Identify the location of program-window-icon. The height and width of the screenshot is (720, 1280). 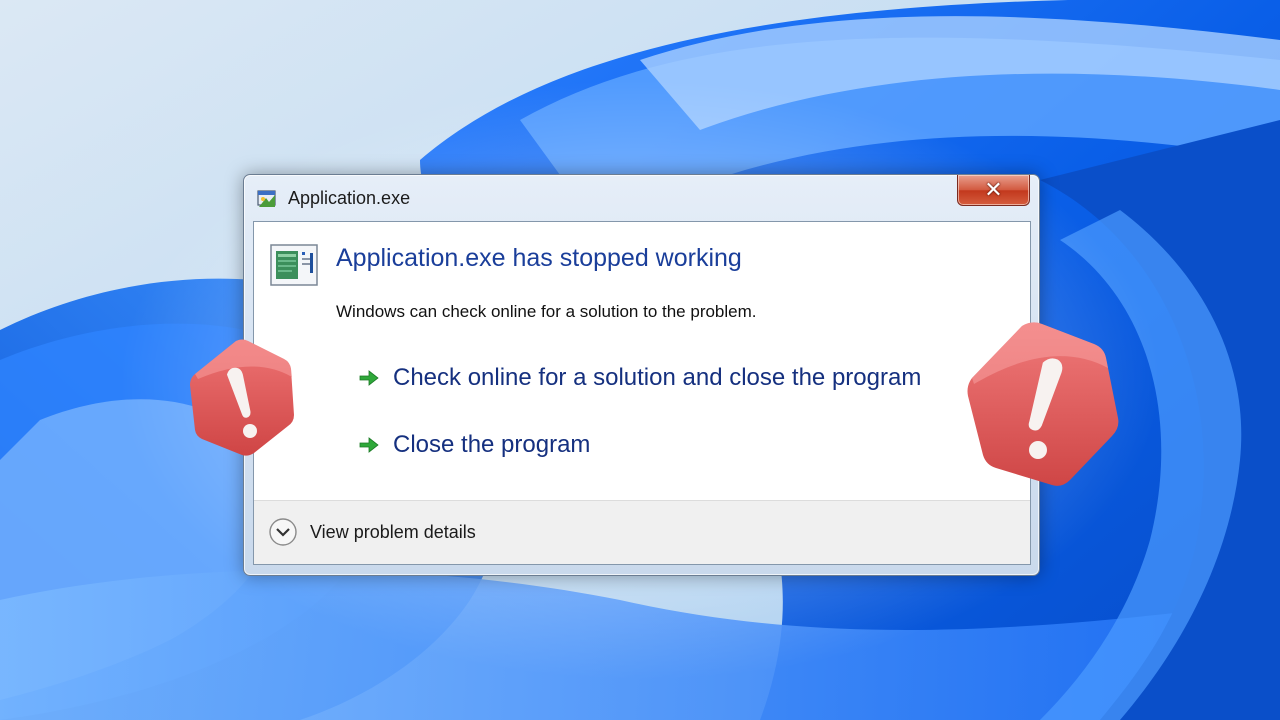
(294, 265).